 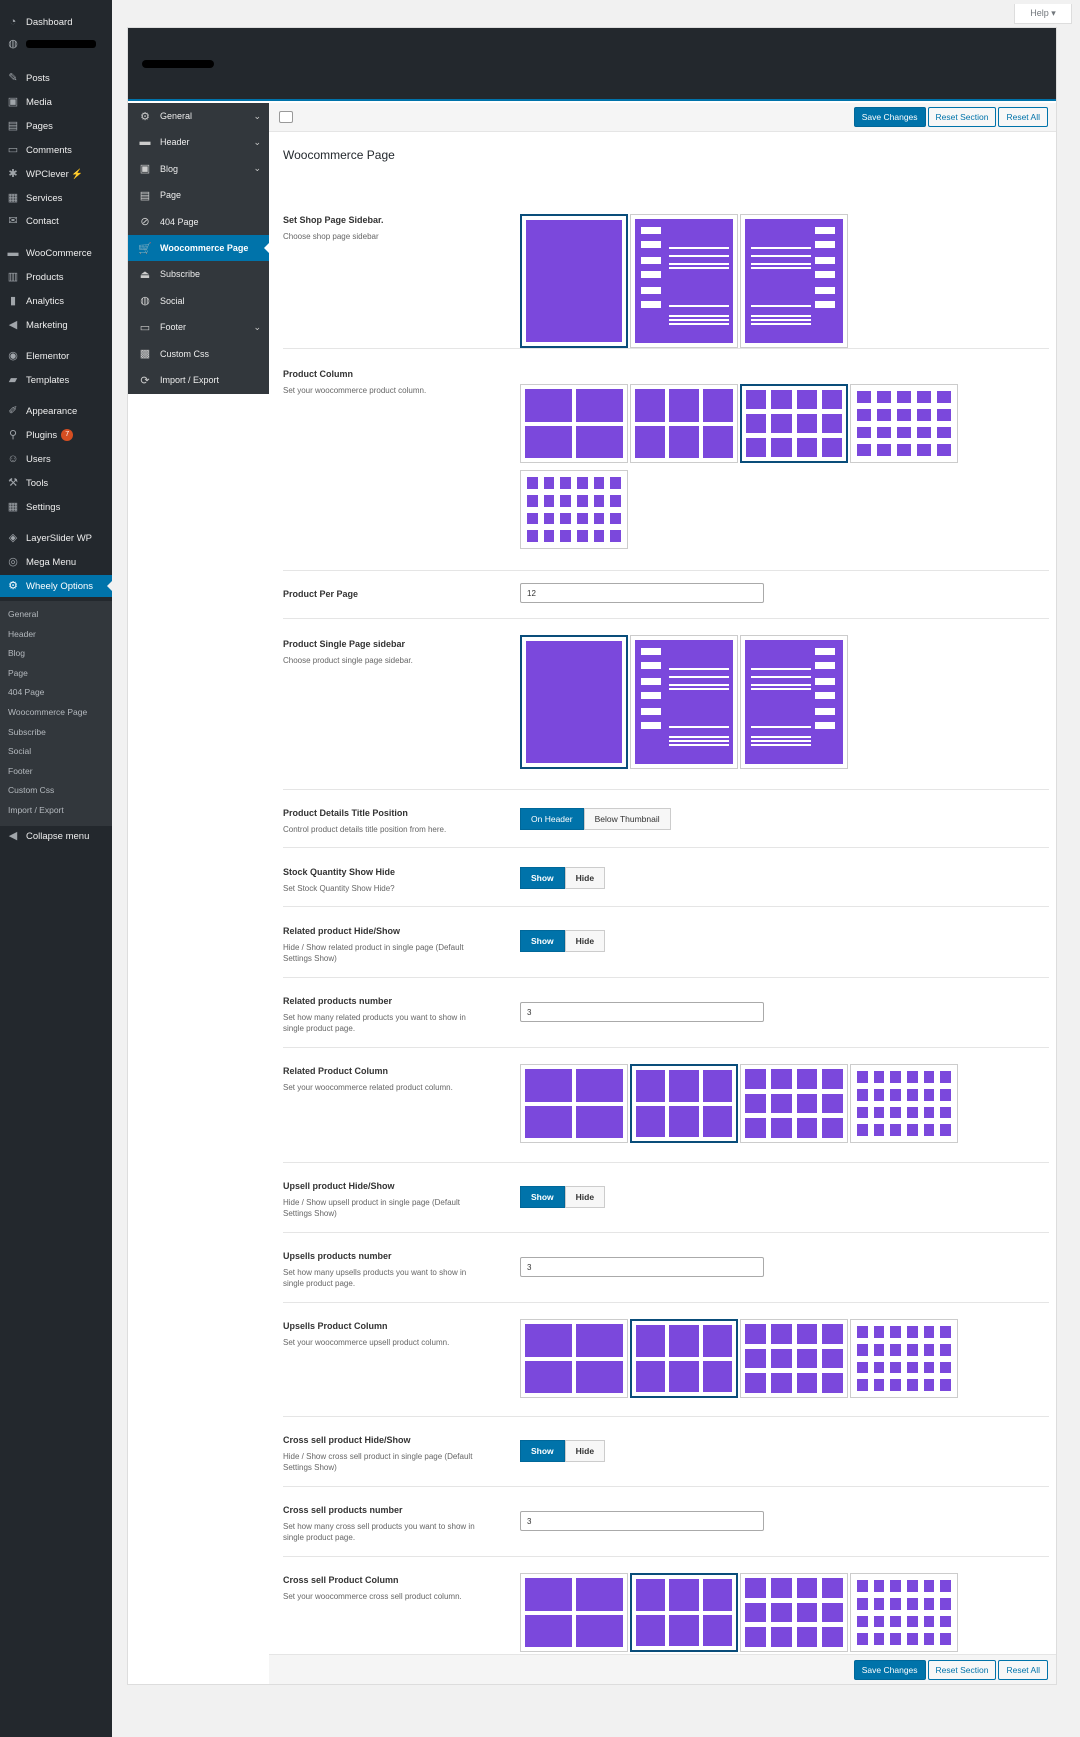 I want to click on options-nav-item: ⟳ Import / Export, so click(x=198, y=380).